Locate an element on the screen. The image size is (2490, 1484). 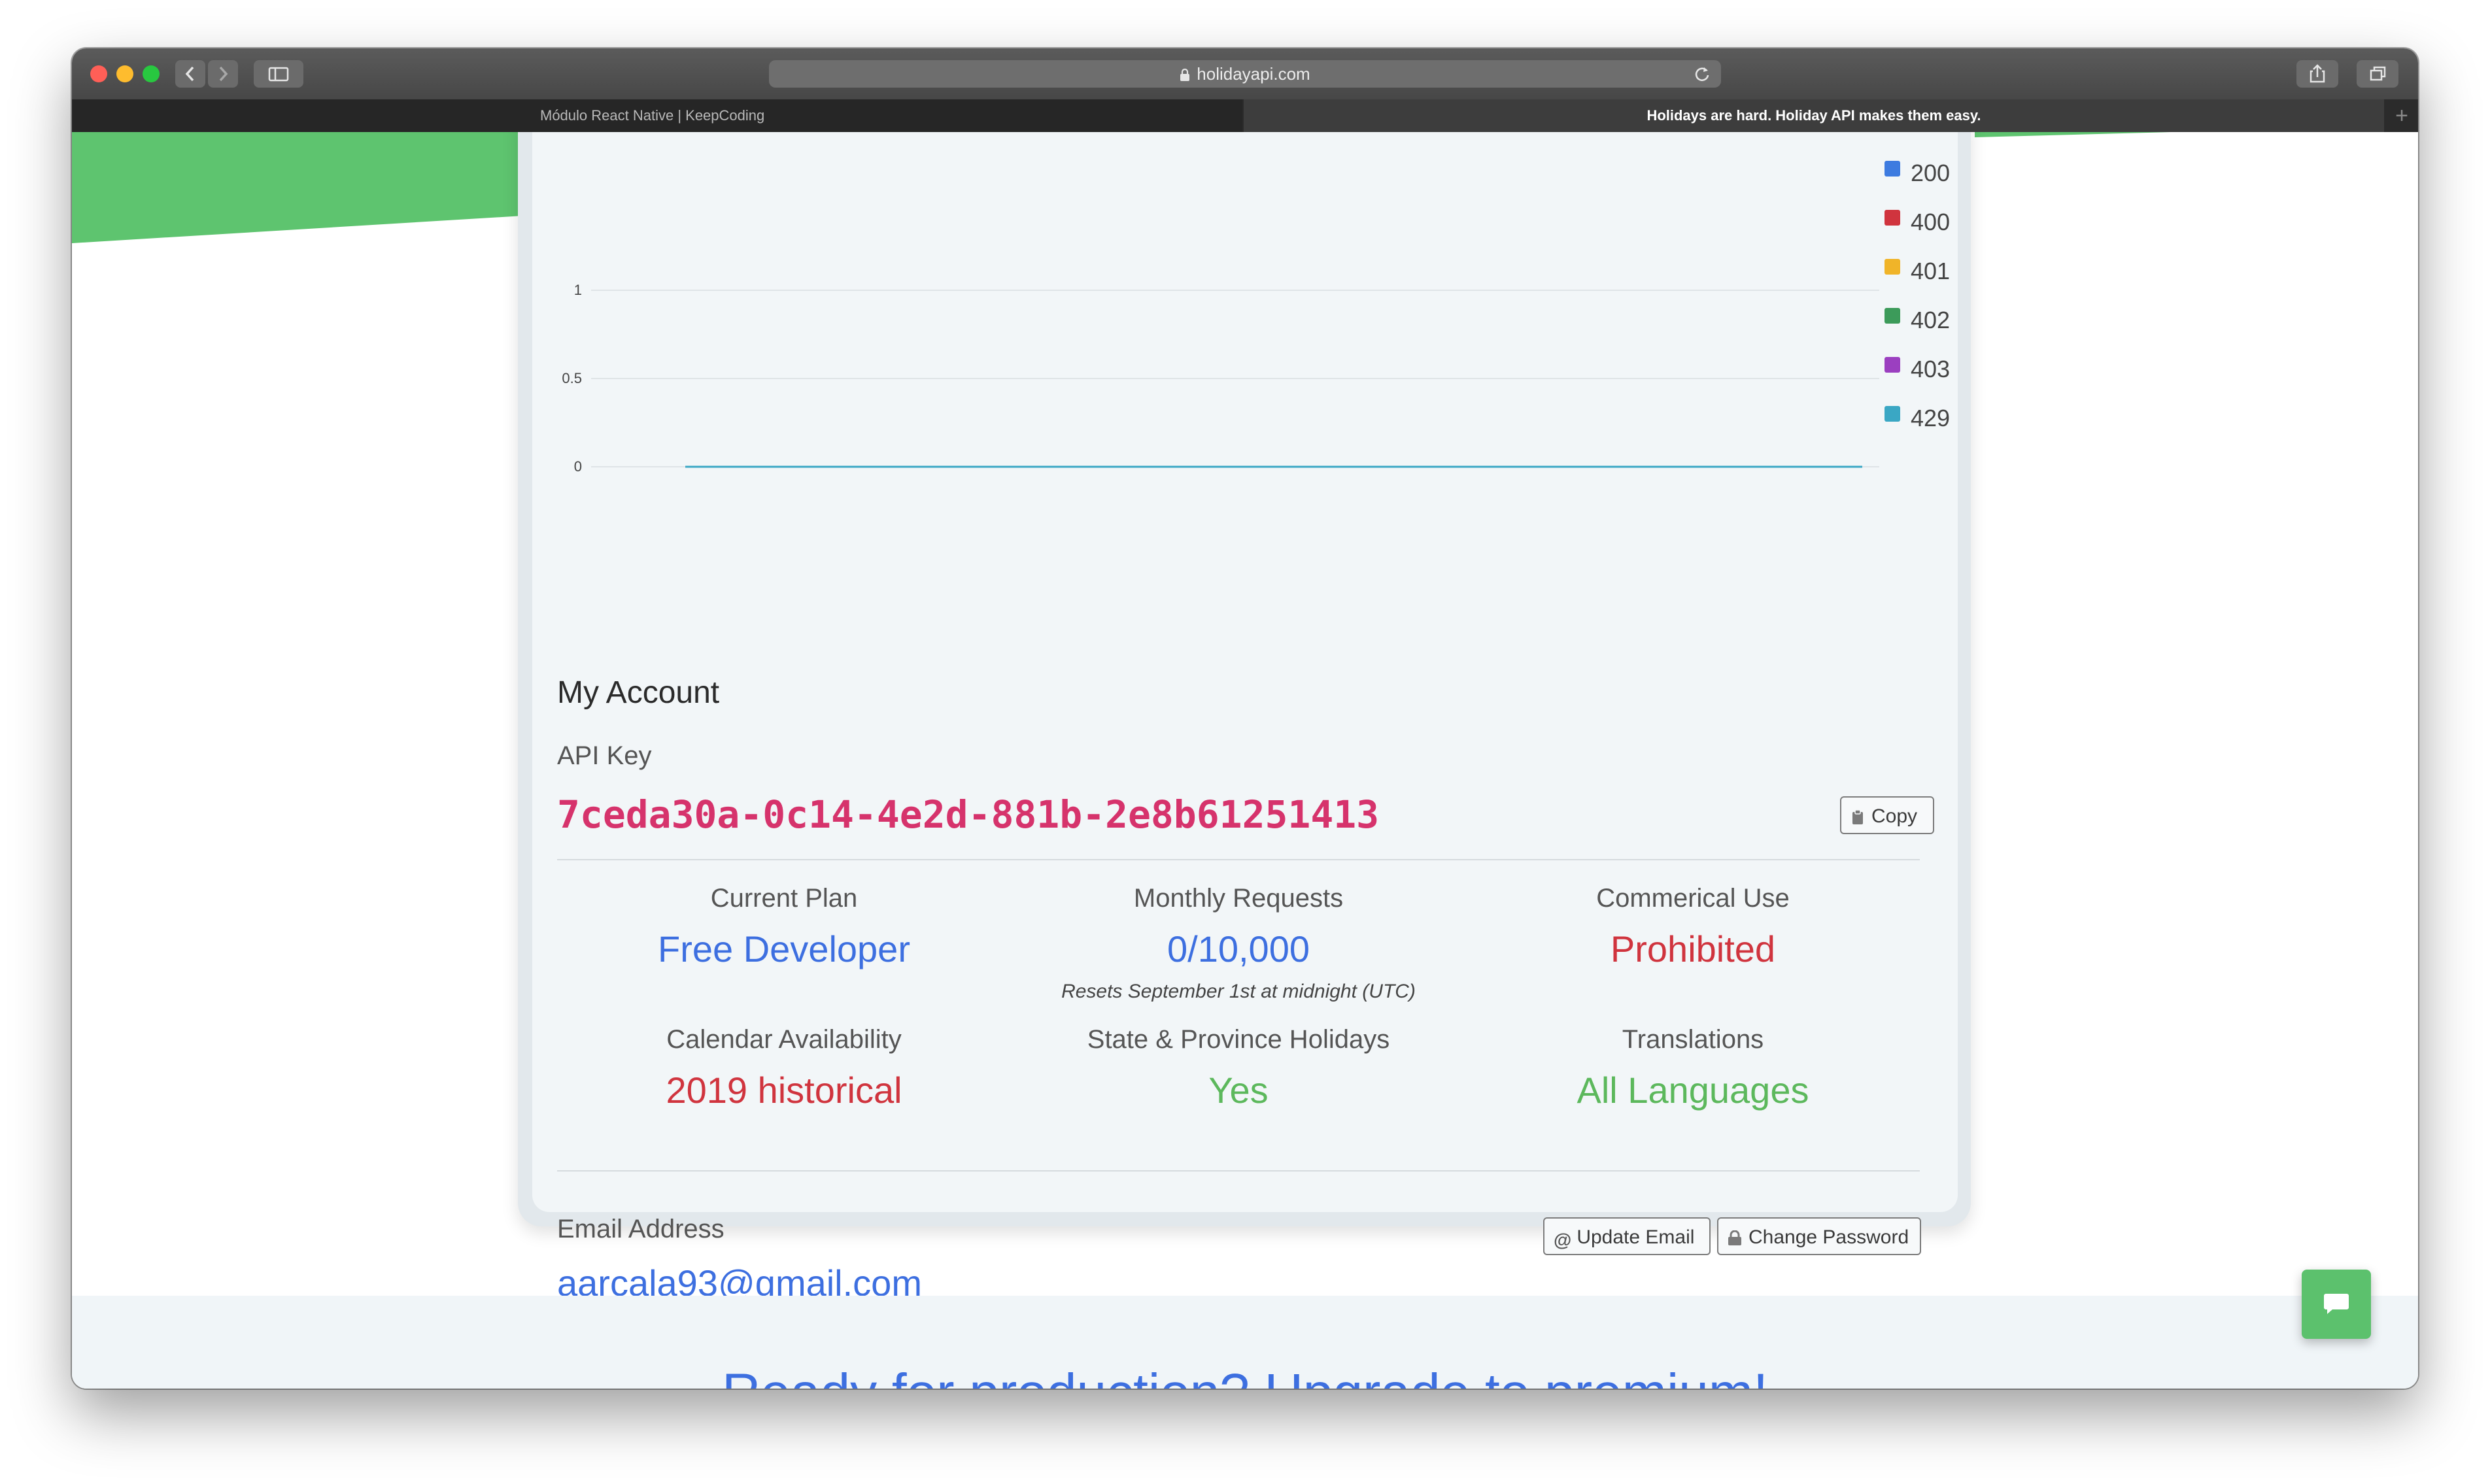
email-label: Email Address is located at coordinates (641, 1229).